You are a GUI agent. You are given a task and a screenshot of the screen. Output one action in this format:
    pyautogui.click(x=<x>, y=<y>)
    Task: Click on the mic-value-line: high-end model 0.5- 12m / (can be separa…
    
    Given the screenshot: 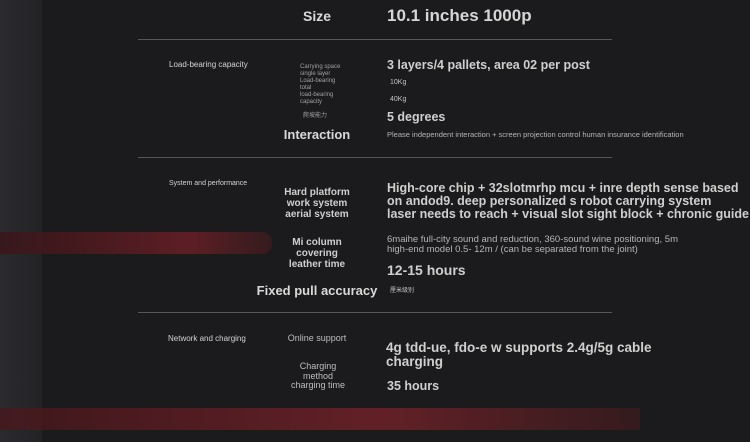 What is the action you would take?
    pyautogui.click(x=512, y=249)
    